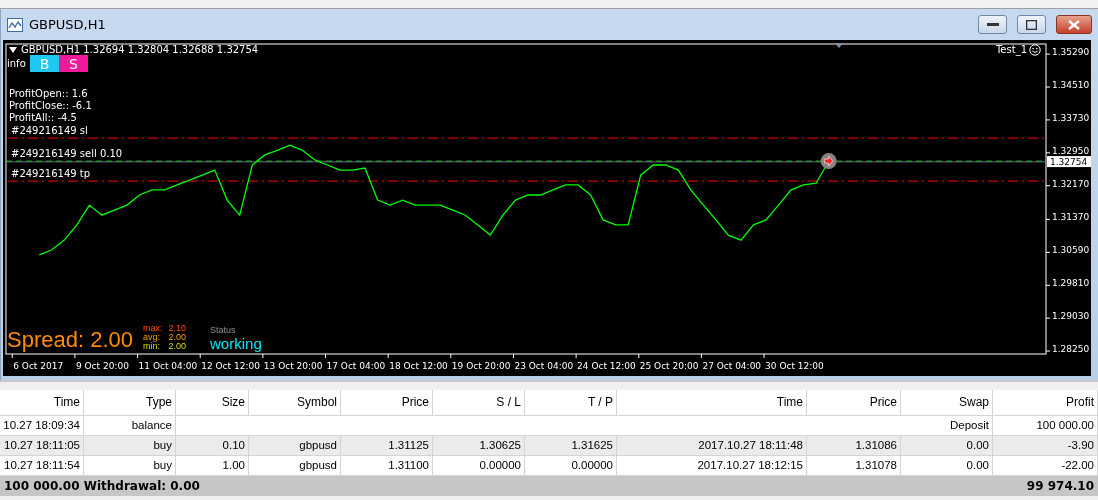 The image size is (1098, 500). I want to click on time-axis-label: 17 Oct 04:00, so click(356, 366).